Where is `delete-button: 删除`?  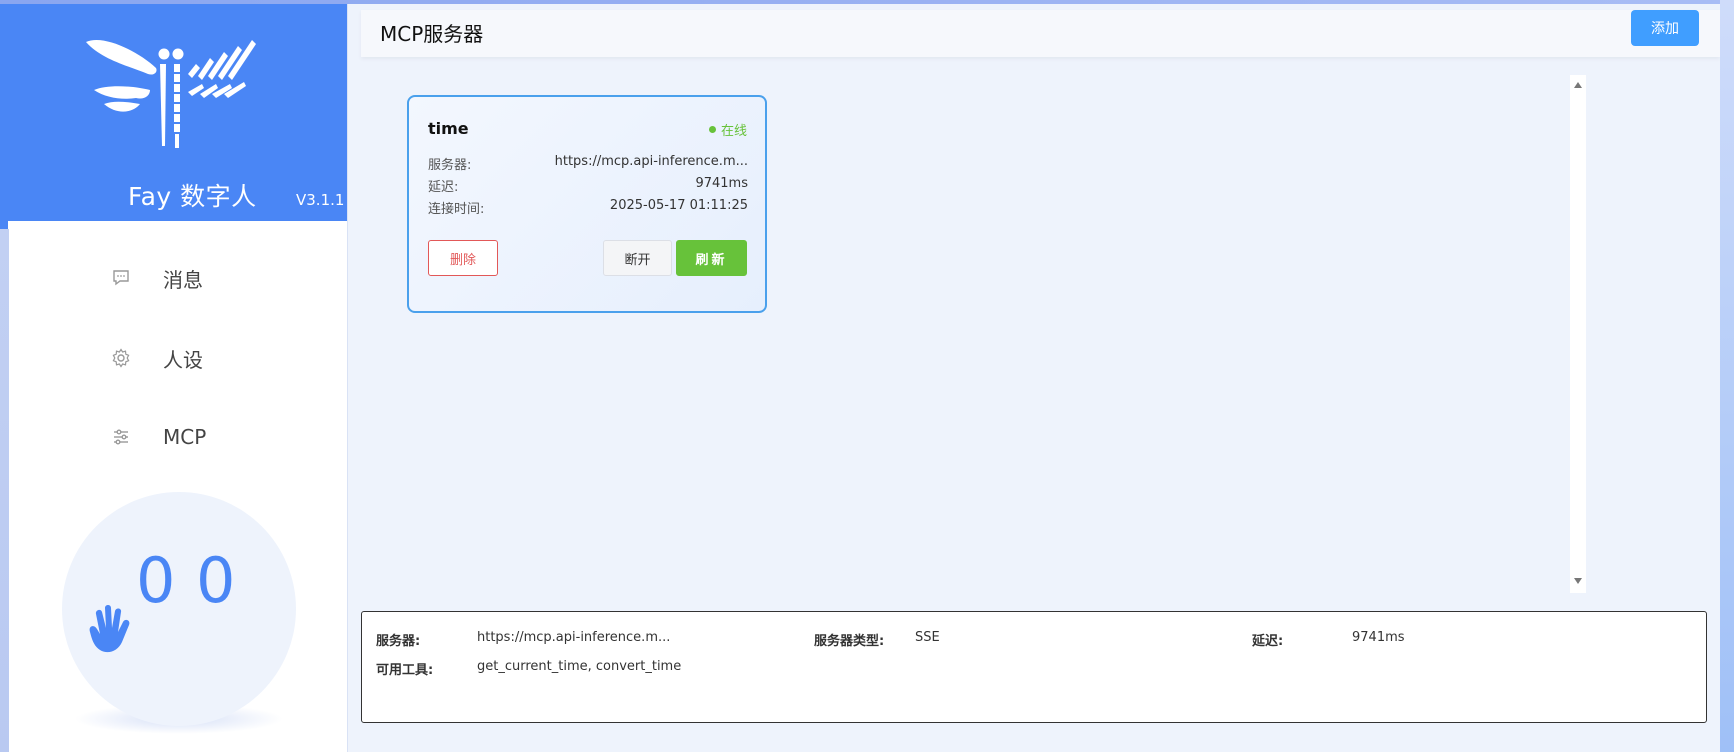
delete-button: 删除 is located at coordinates (463, 258).